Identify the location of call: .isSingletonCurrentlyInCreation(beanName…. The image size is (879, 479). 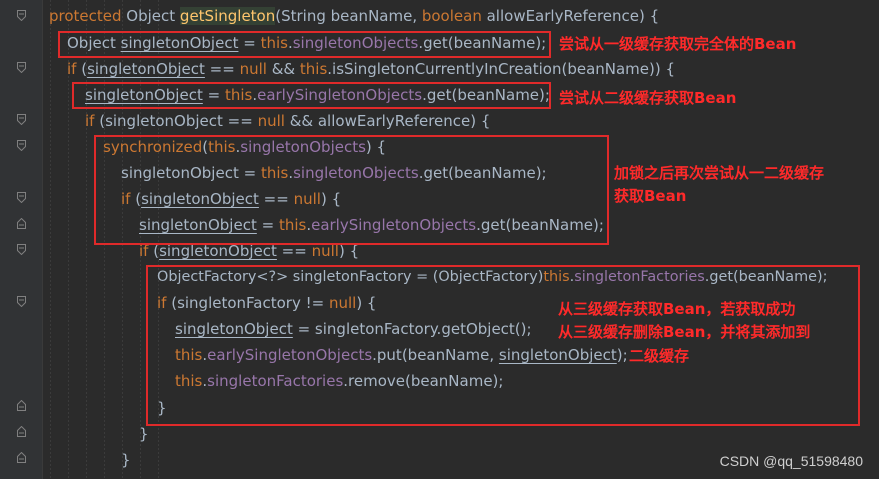
(501, 69).